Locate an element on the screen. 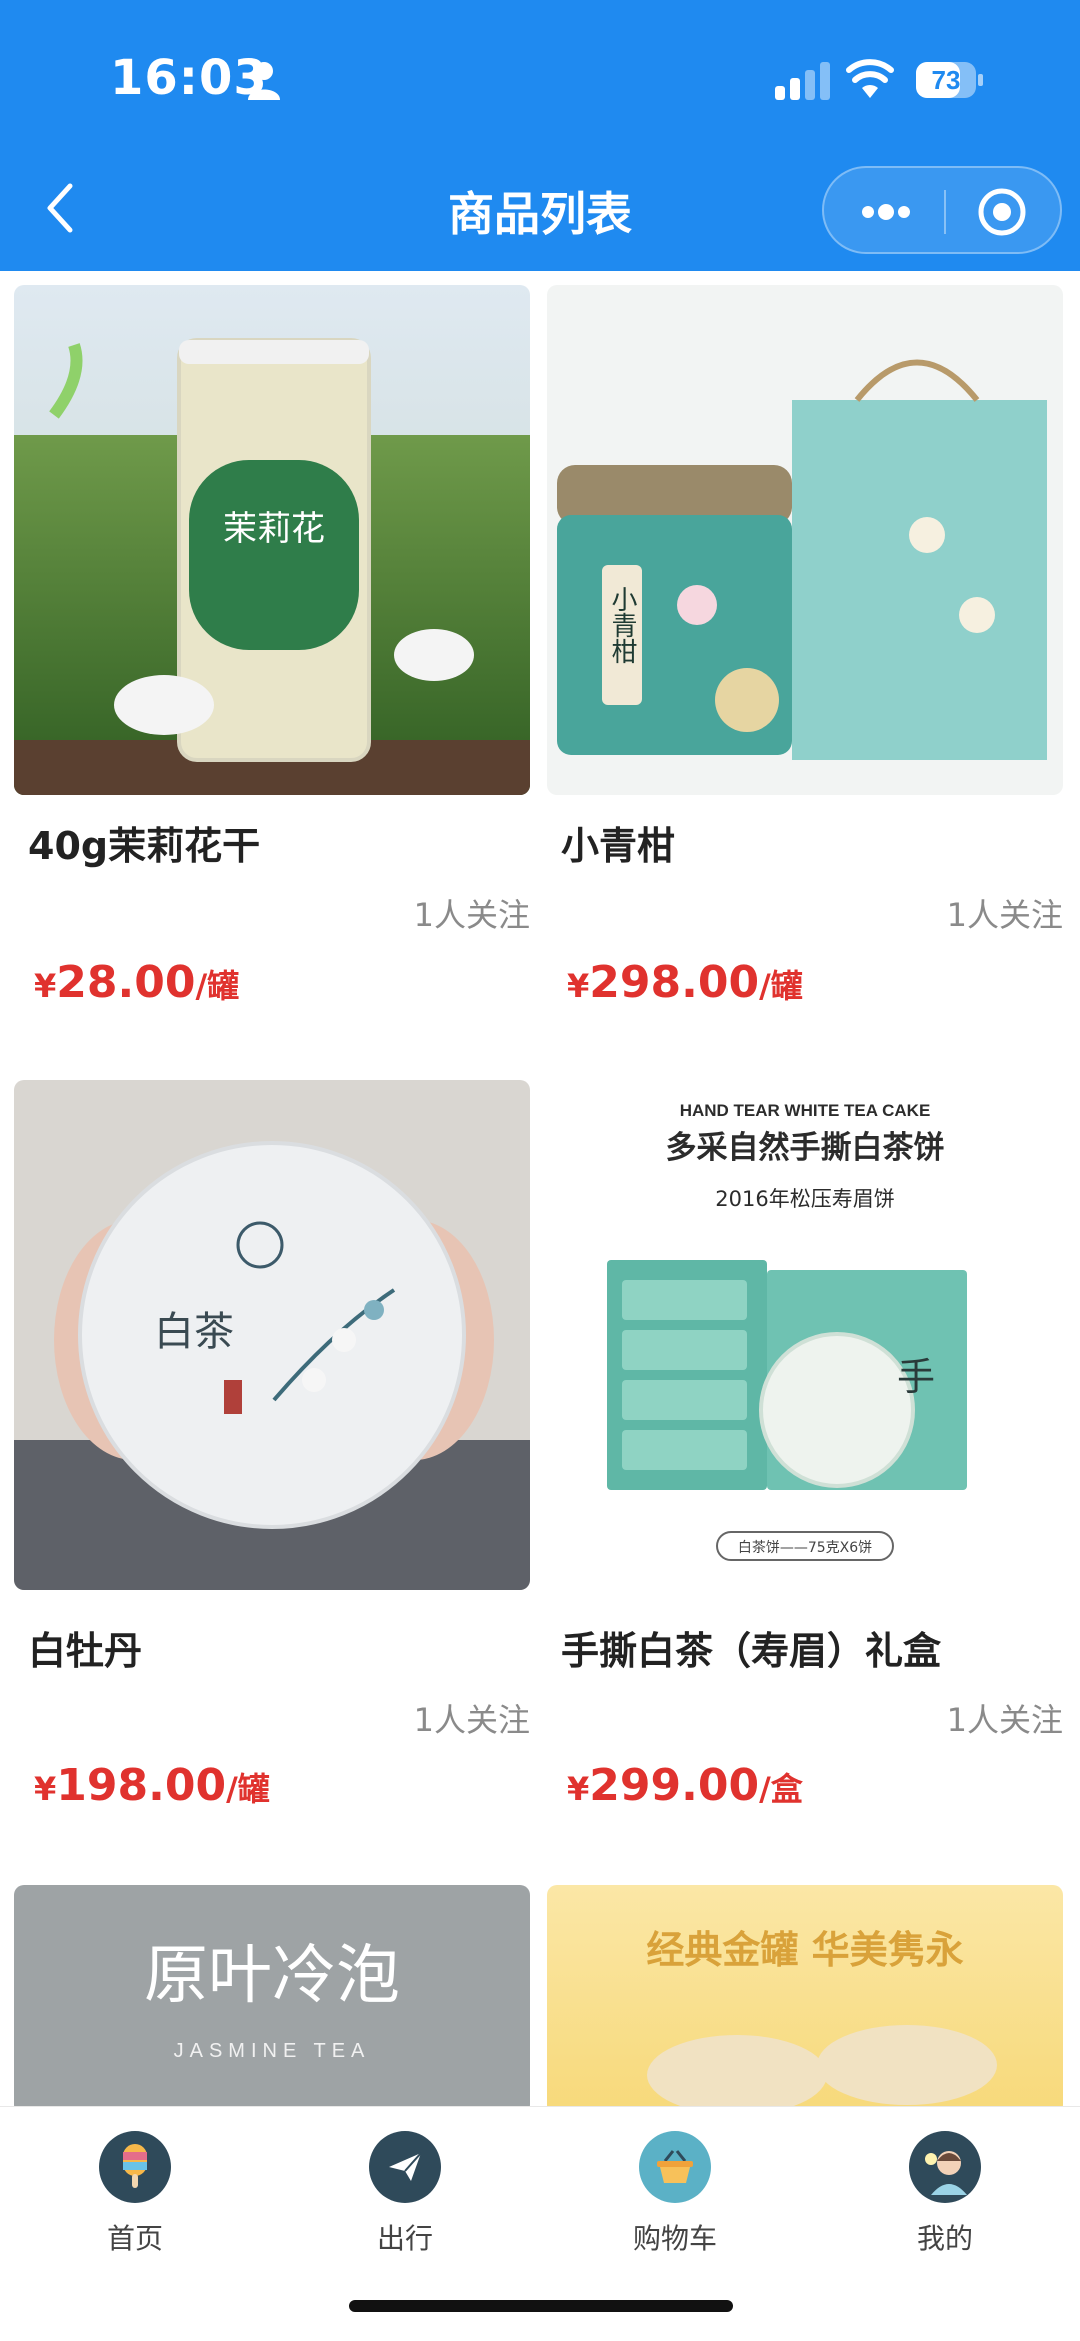  price-unit: /盒 is located at coordinates (781, 1789).